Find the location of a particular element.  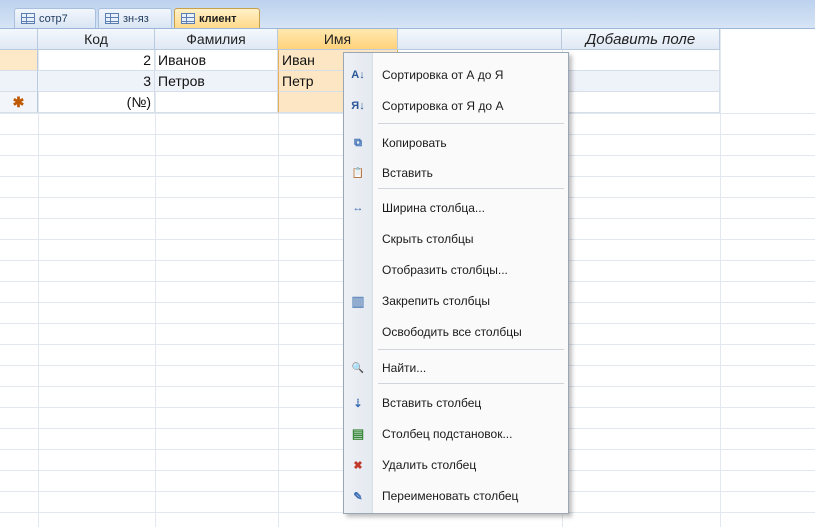

insert-column-icon: ⇣ is located at coordinates (358, 403).